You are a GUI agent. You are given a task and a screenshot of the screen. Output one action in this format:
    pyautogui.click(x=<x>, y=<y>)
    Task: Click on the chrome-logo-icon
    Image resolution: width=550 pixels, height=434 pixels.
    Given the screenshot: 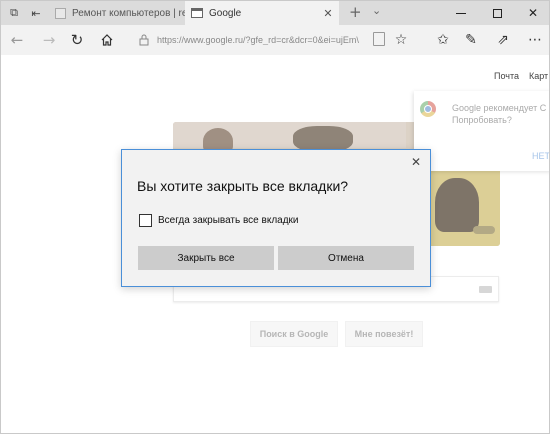 What is the action you would take?
    pyautogui.click(x=428, y=109)
    